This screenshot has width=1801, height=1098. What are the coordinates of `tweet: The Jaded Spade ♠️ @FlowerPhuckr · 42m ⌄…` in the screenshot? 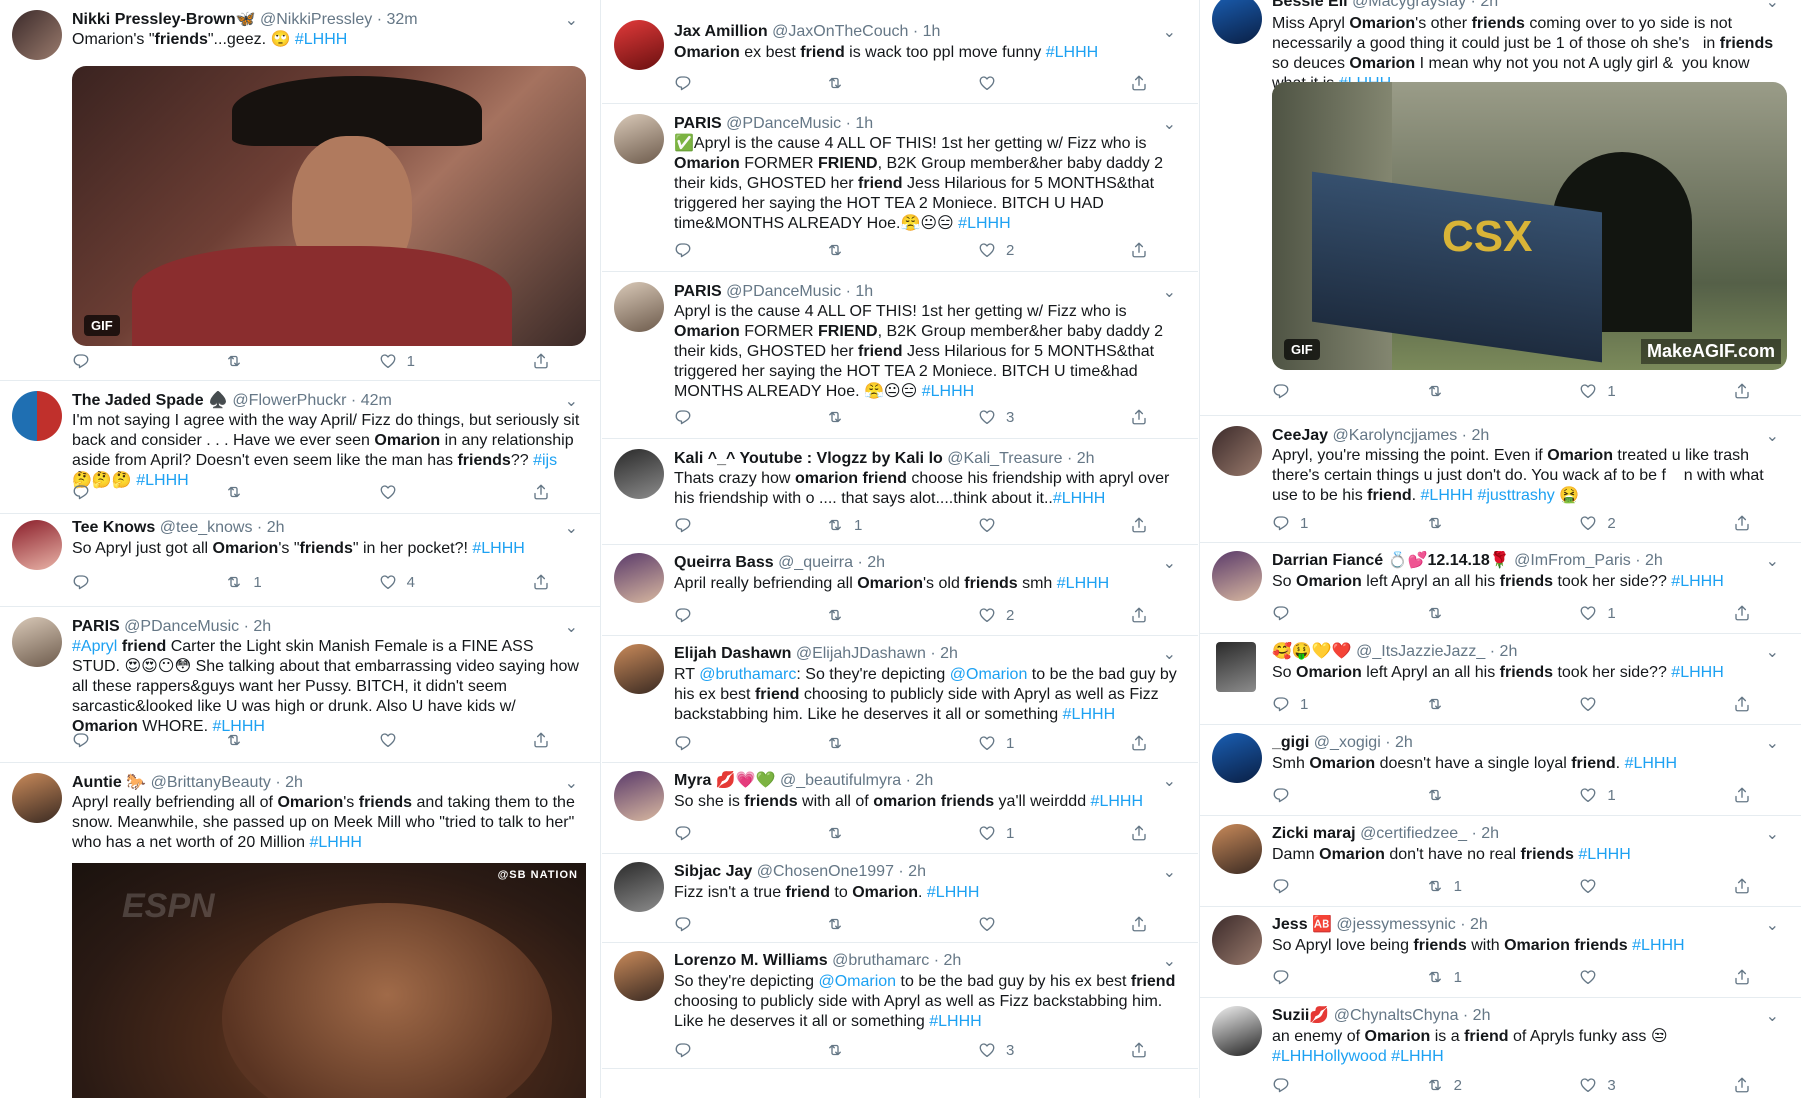 It's located at (300, 447).